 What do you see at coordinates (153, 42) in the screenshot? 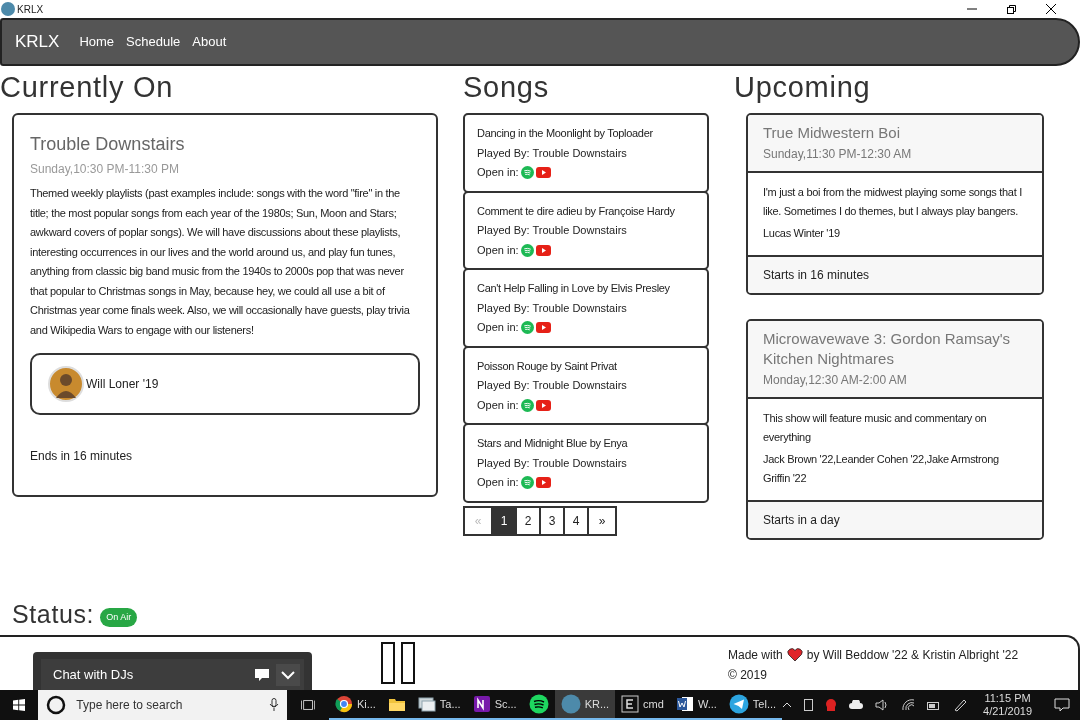
I see `nav-link: Schedule` at bounding box center [153, 42].